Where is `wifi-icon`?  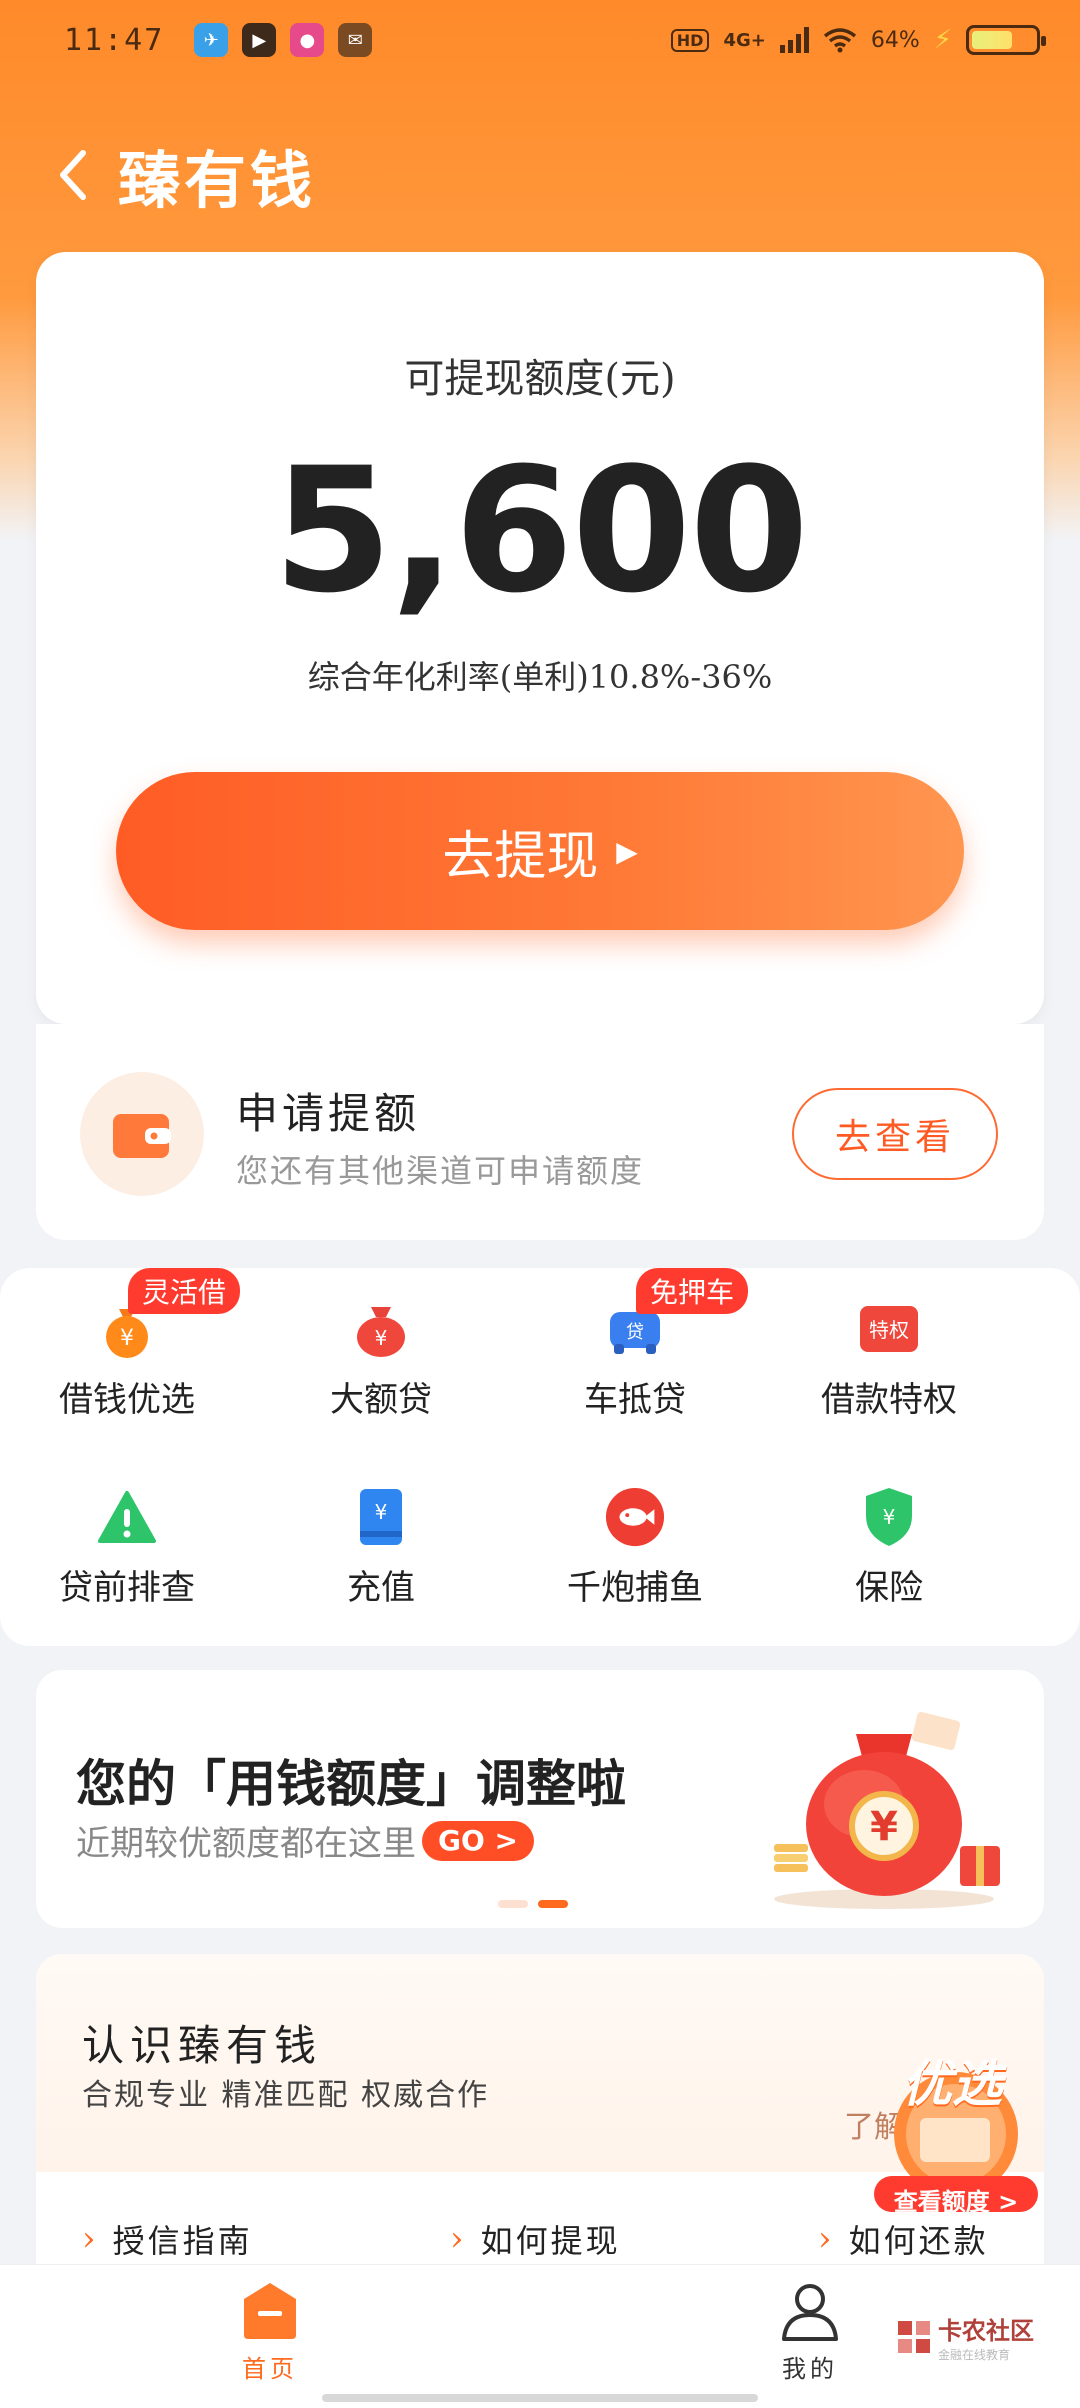
wifi-icon is located at coordinates (839, 40).